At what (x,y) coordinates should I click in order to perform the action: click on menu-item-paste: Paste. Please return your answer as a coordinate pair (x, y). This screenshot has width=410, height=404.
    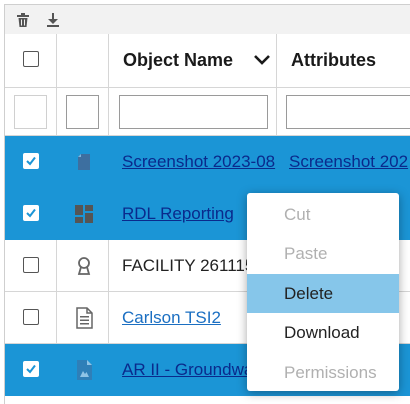
    Looking at the image, I should click on (306, 253).